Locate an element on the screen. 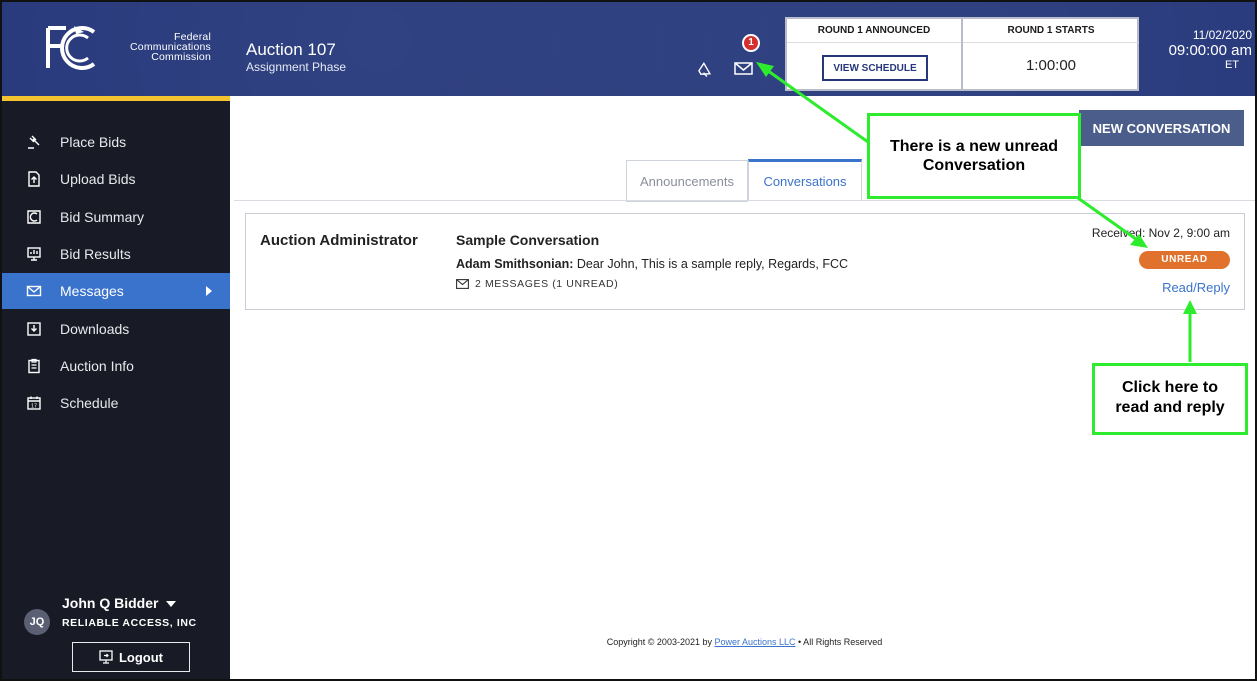  round-starts-label: ROUND 1 STARTS is located at coordinates (1051, 34).